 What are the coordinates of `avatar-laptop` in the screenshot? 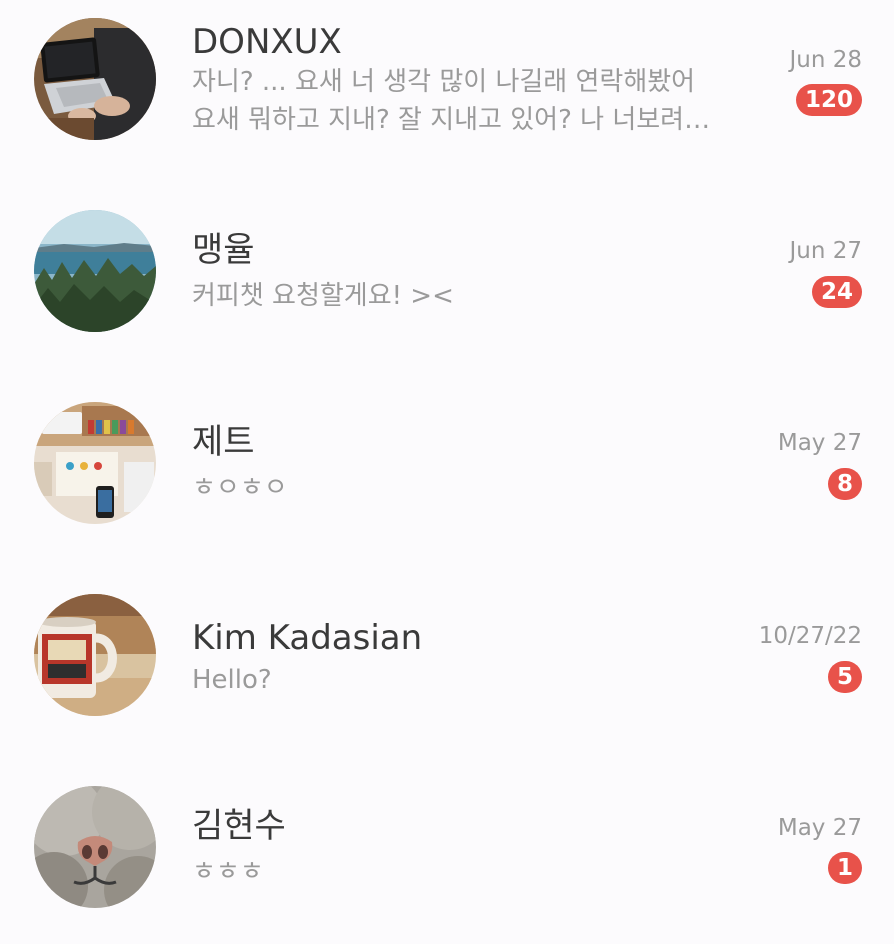 It's located at (95, 79).